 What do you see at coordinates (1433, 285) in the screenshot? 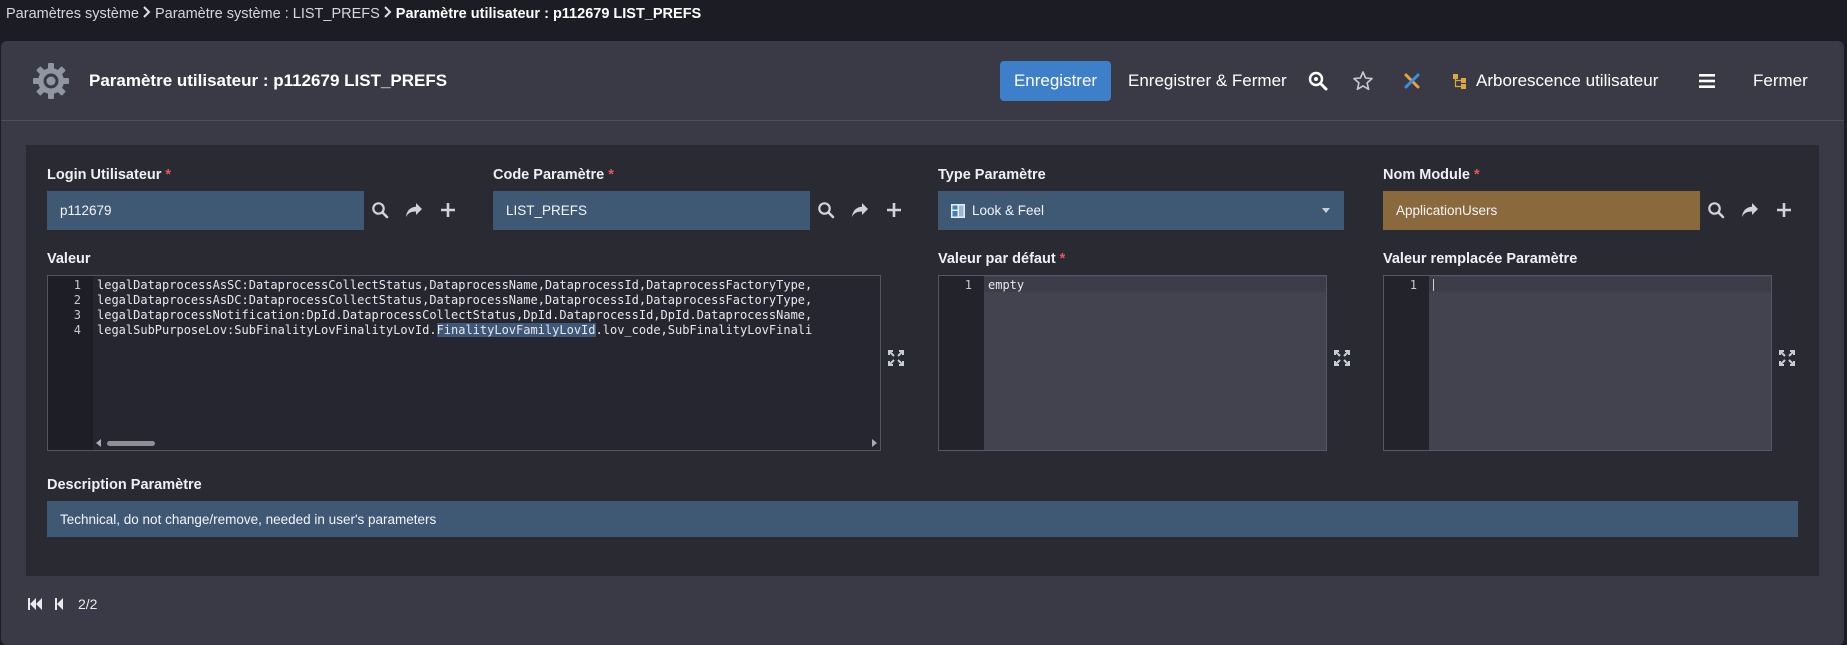
I see `text-cursor` at bounding box center [1433, 285].